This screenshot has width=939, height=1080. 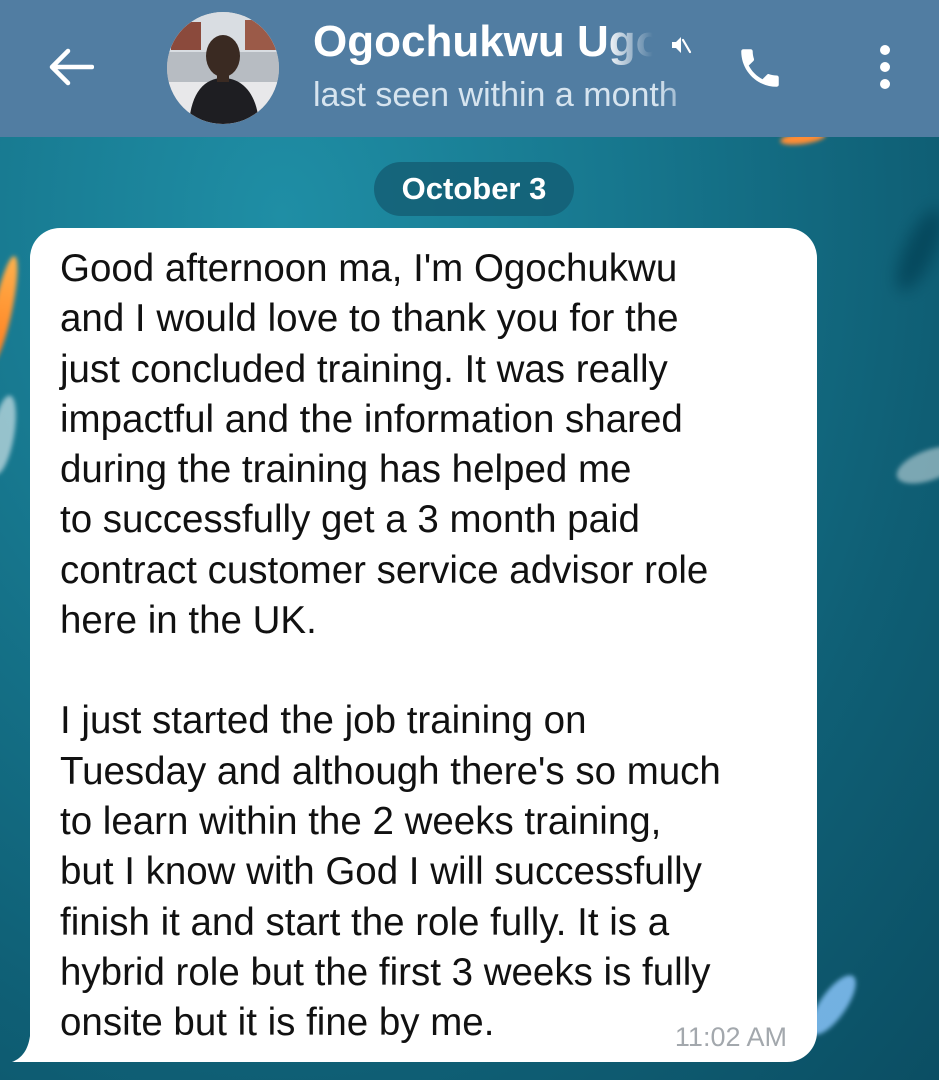 I want to click on call-button, so click(x=760, y=68).